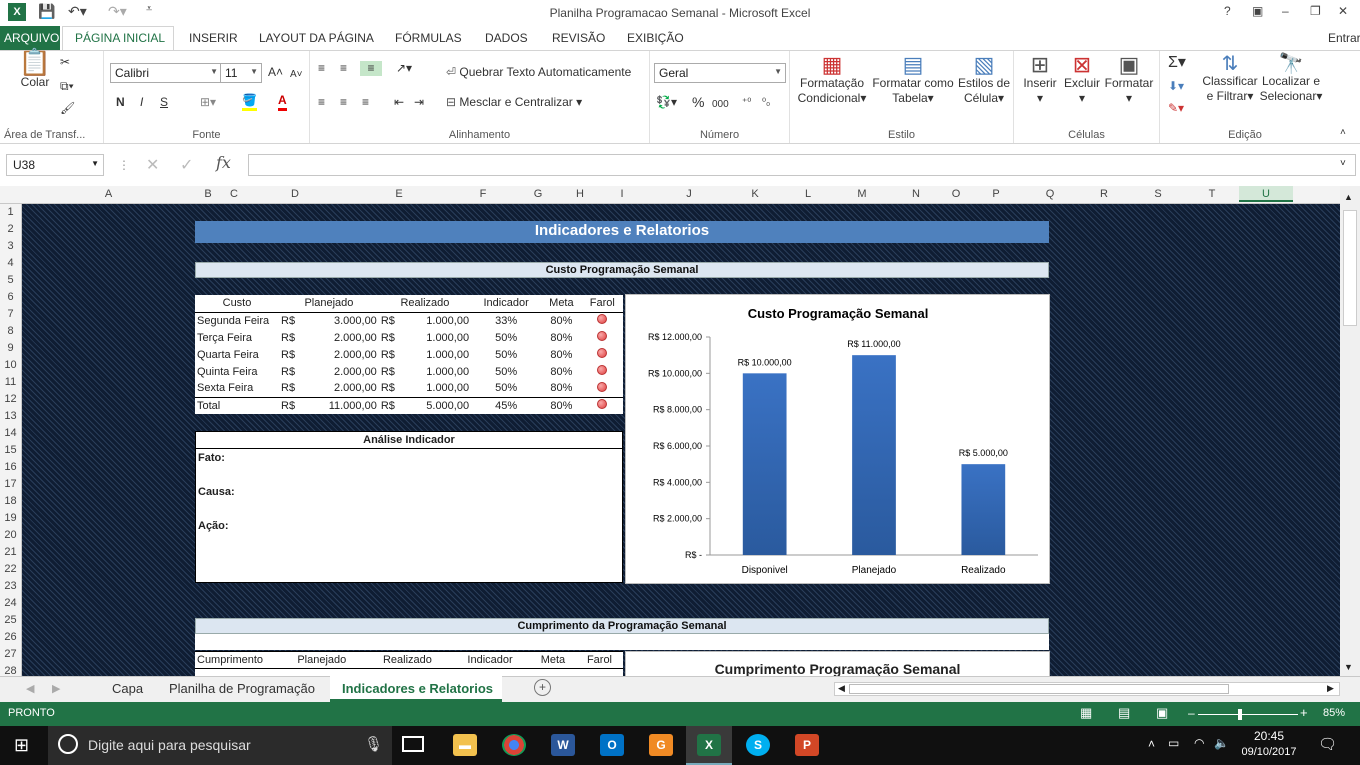  What do you see at coordinates (578, 38) in the screenshot?
I see `tab-revisao: REVISÃO` at bounding box center [578, 38].